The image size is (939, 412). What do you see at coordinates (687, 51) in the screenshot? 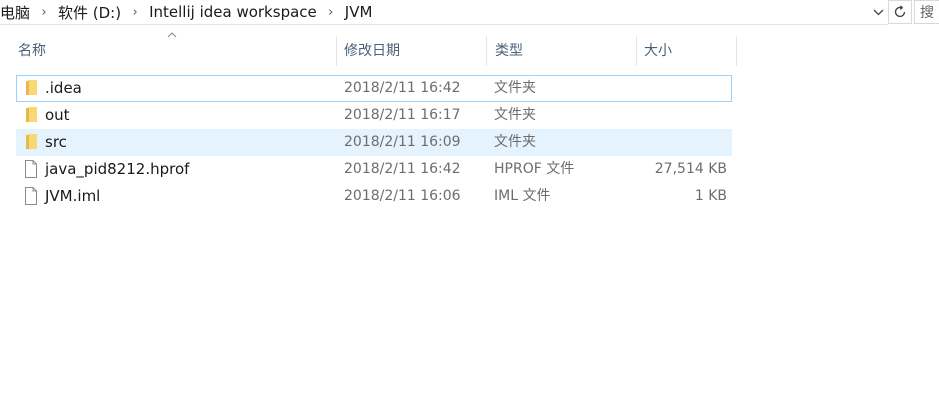
I see `column-header-size: 大小` at bounding box center [687, 51].